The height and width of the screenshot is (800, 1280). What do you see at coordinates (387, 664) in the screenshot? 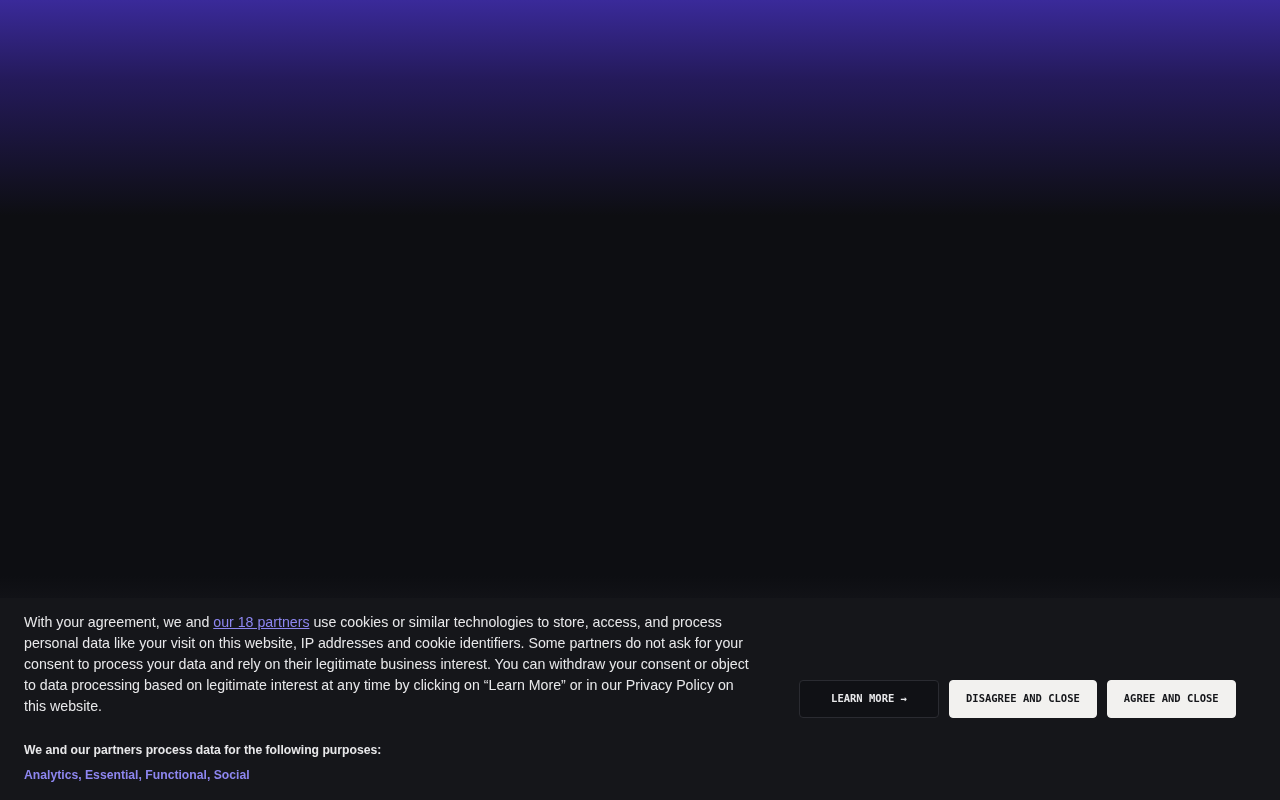
I see `consent-text: With your agreement, we and our 18 partners use cookies or similar technologies to store, access, and process personal data like your visit on this website, IP addresses and cookie identifiers. Some partners do not ask for your consent to process your data and rely on their legitimate business interest. You can withdraw your consent or object to data processing based on legitimate interest at any time by clicking on “Learn More” or in our Privacy Policy on this website.` at bounding box center [387, 664].